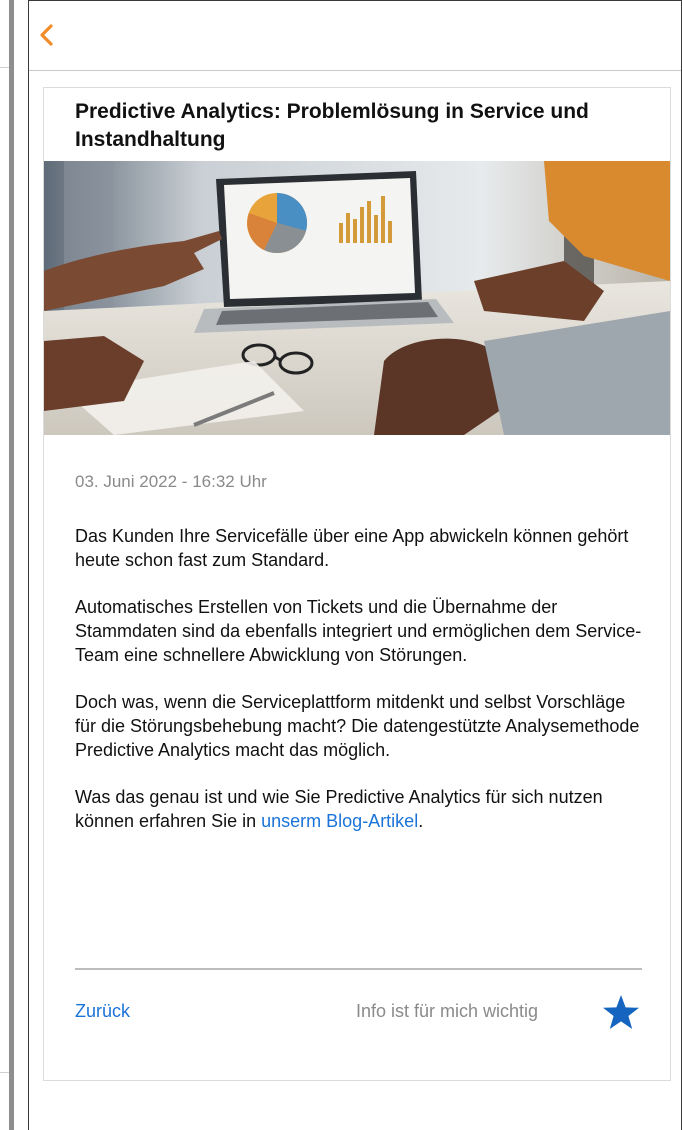 The image size is (682, 1130). What do you see at coordinates (421, 821) in the screenshot?
I see `article-paragraph-suffix: .` at bounding box center [421, 821].